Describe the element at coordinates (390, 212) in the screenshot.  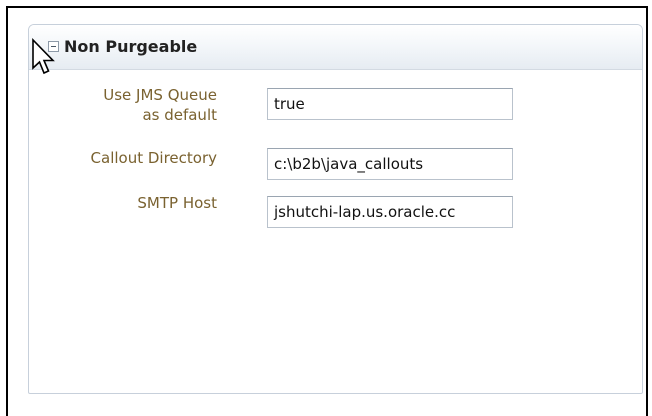
I see `smtp-host-field: jshutchi-lap.us.oracle.cc` at that location.